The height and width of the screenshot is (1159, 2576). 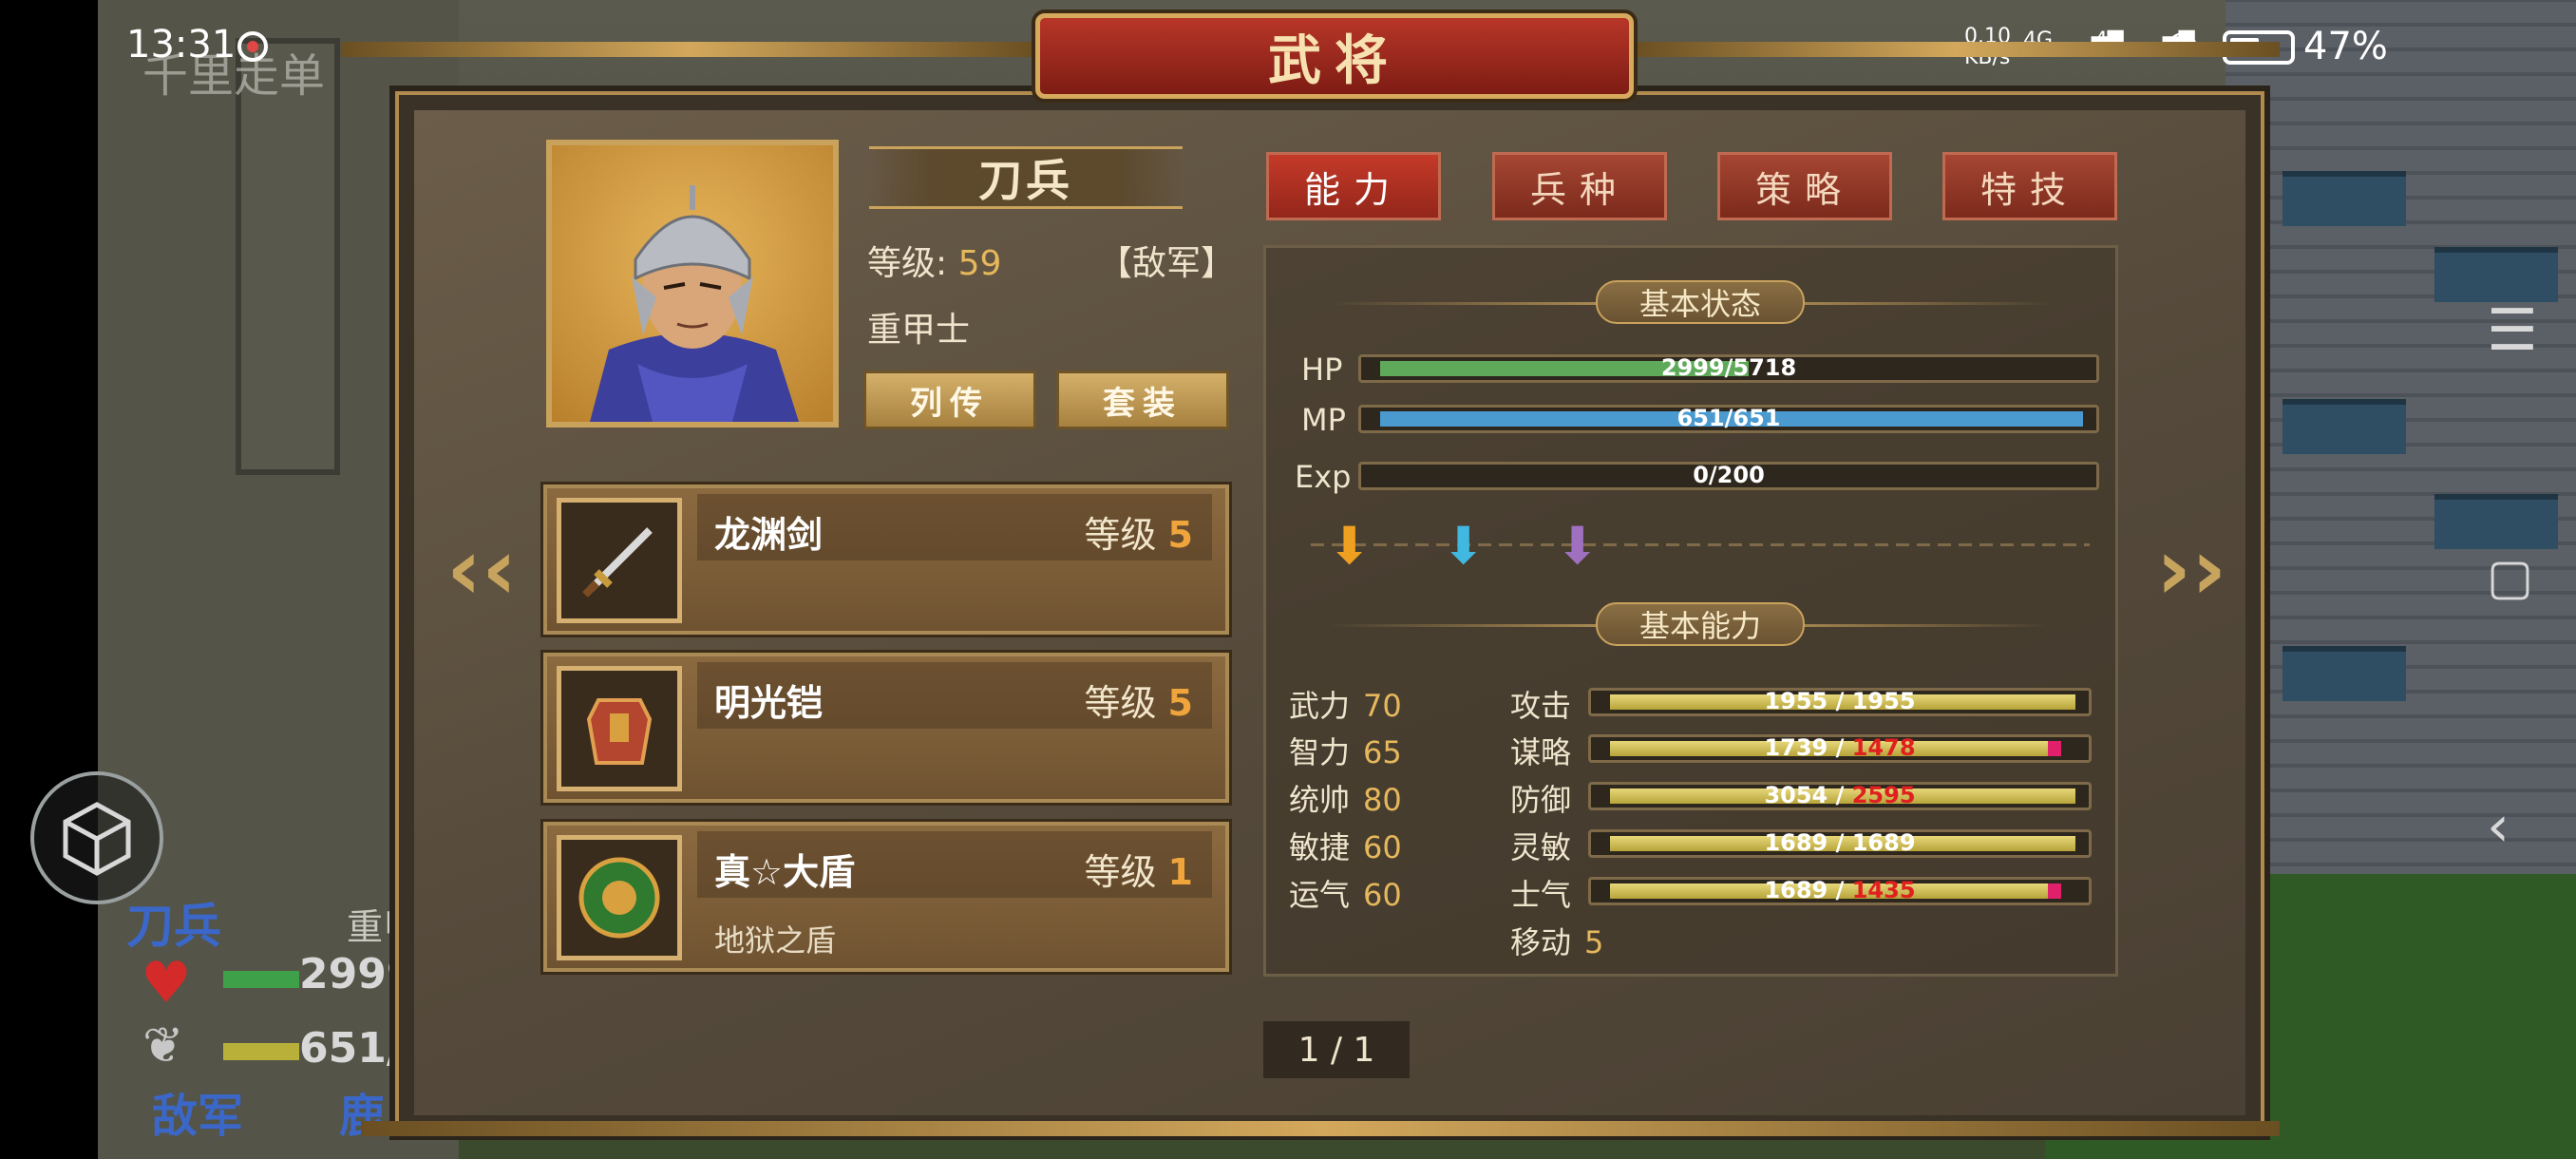 What do you see at coordinates (1579, 186) in the screenshot?
I see `tab-troop: 兵种` at bounding box center [1579, 186].